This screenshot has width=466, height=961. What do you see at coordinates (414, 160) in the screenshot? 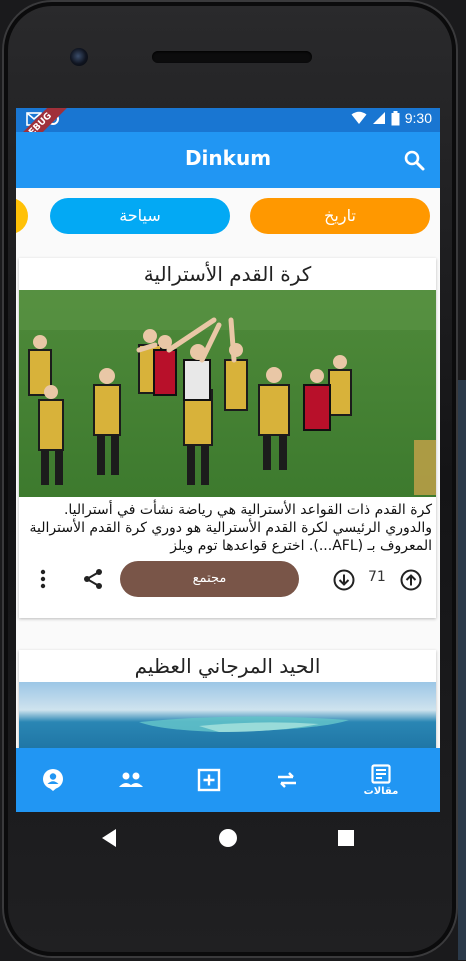
I see `search-icon` at bounding box center [414, 160].